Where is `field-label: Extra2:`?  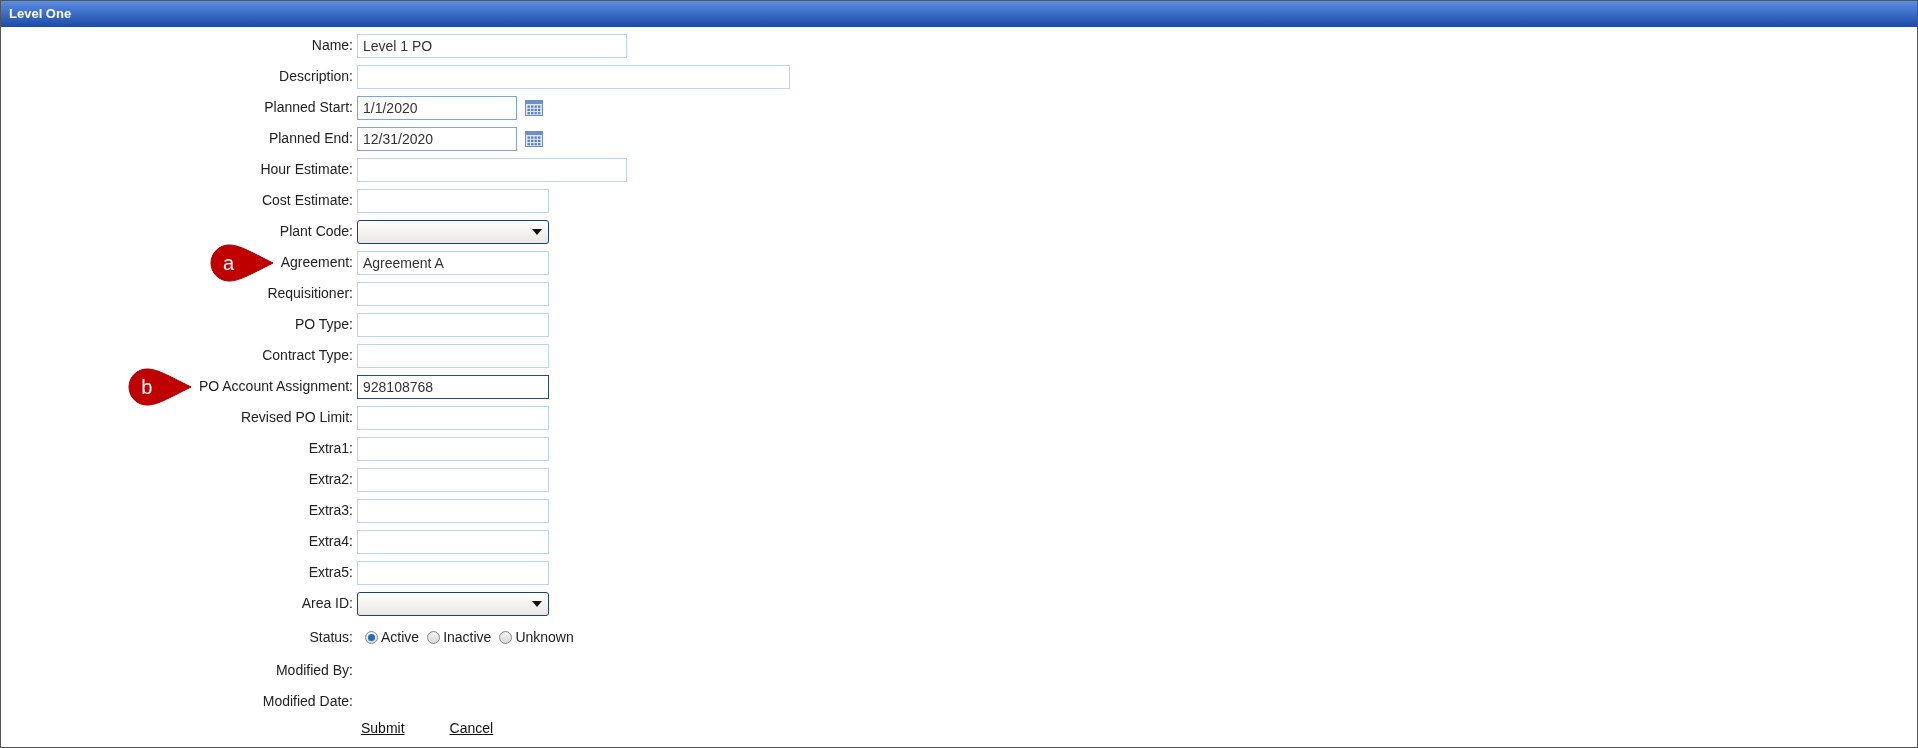
field-label: Extra2: is located at coordinates (330, 479).